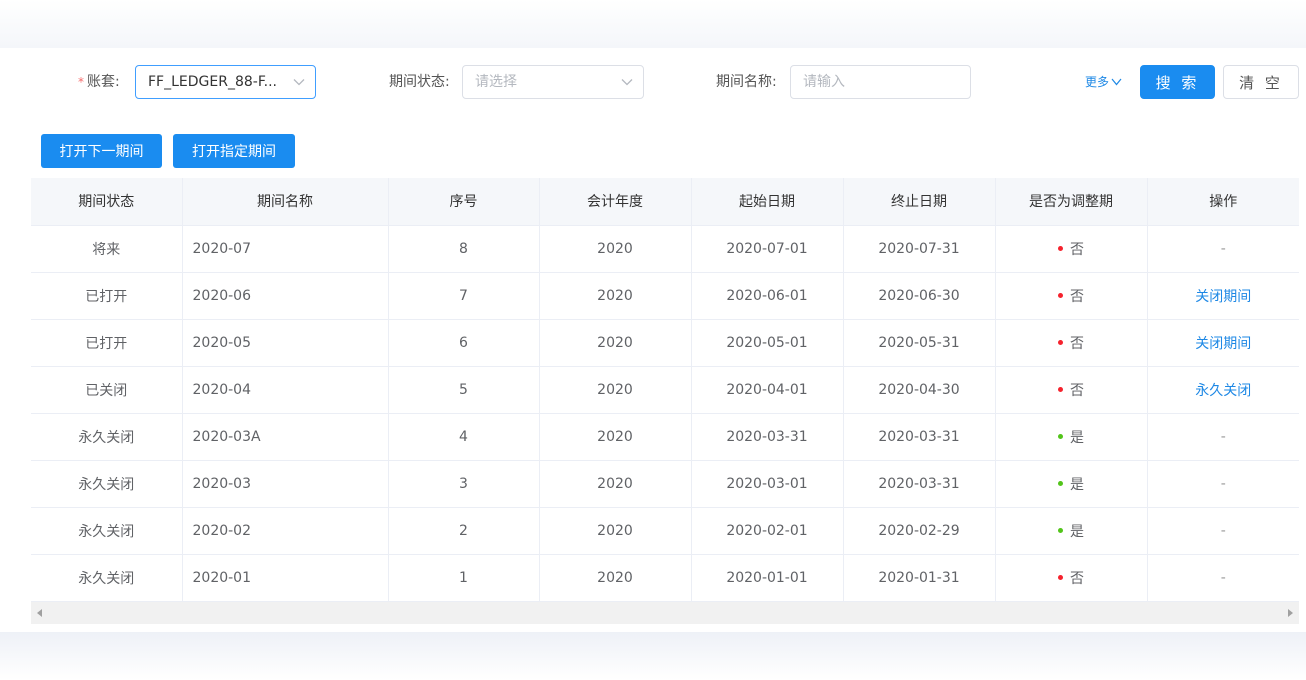 This screenshot has width=1306, height=680. What do you see at coordinates (767, 343) in the screenshot?
I see `cell-start: 2020-05-01` at bounding box center [767, 343].